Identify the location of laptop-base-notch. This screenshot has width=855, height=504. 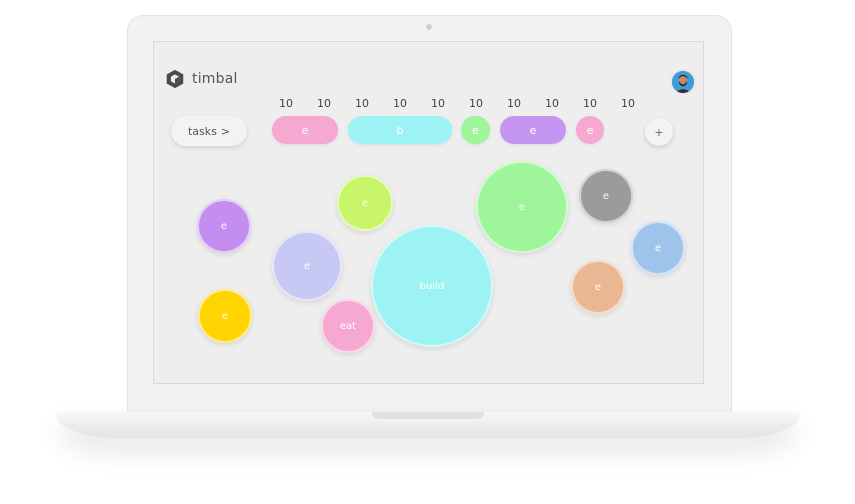
(428, 415).